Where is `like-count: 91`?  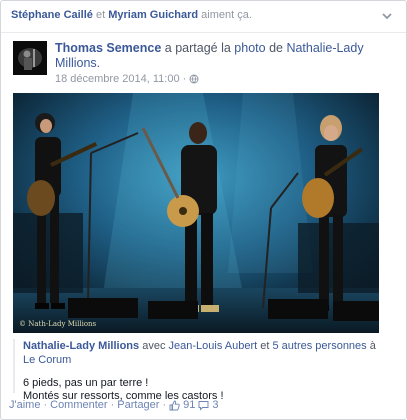
like-count: 91 is located at coordinates (189, 405).